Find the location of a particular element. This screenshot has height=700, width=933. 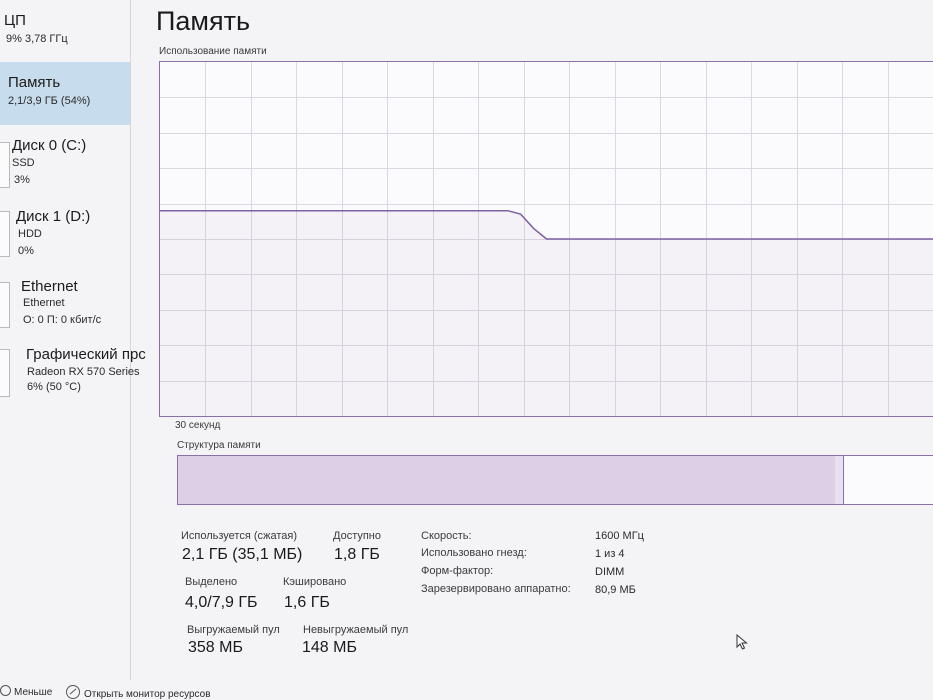

resource-monitor-icon is located at coordinates (73, 692).